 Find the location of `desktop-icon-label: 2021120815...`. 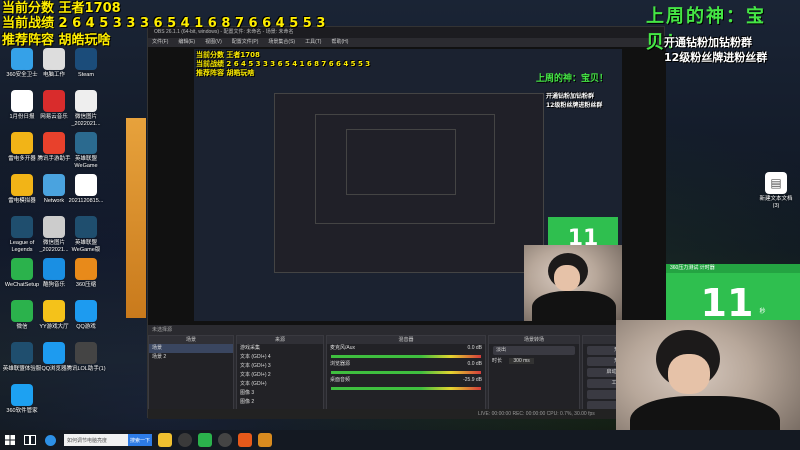

desktop-icon-label: 2021120815... is located at coordinates (86, 201).